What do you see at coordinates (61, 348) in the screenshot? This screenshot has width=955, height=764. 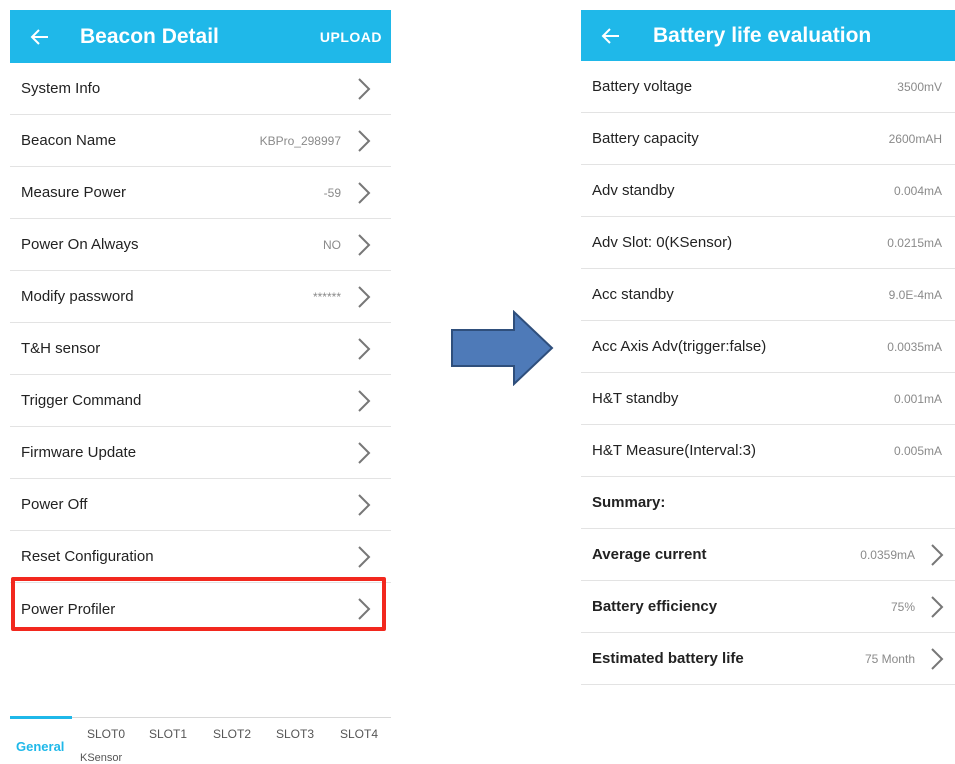 I see `row-label: T&H sensor` at bounding box center [61, 348].